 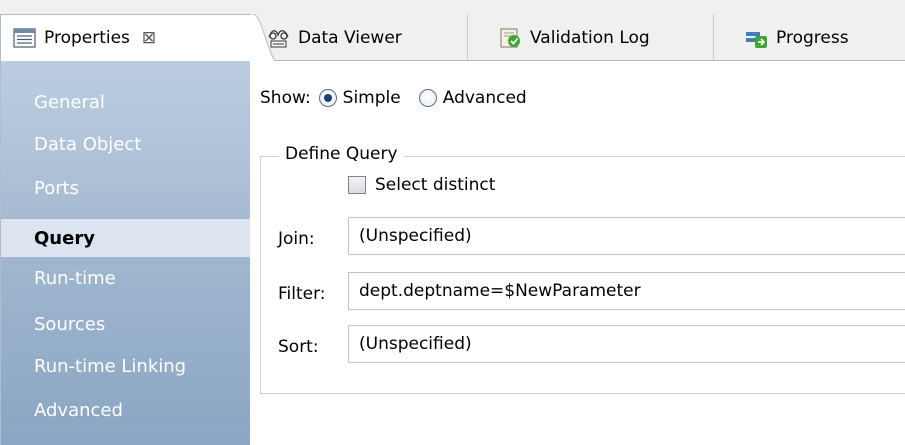 What do you see at coordinates (56, 189) in the screenshot?
I see `sidebar-item-ports: Ports` at bounding box center [56, 189].